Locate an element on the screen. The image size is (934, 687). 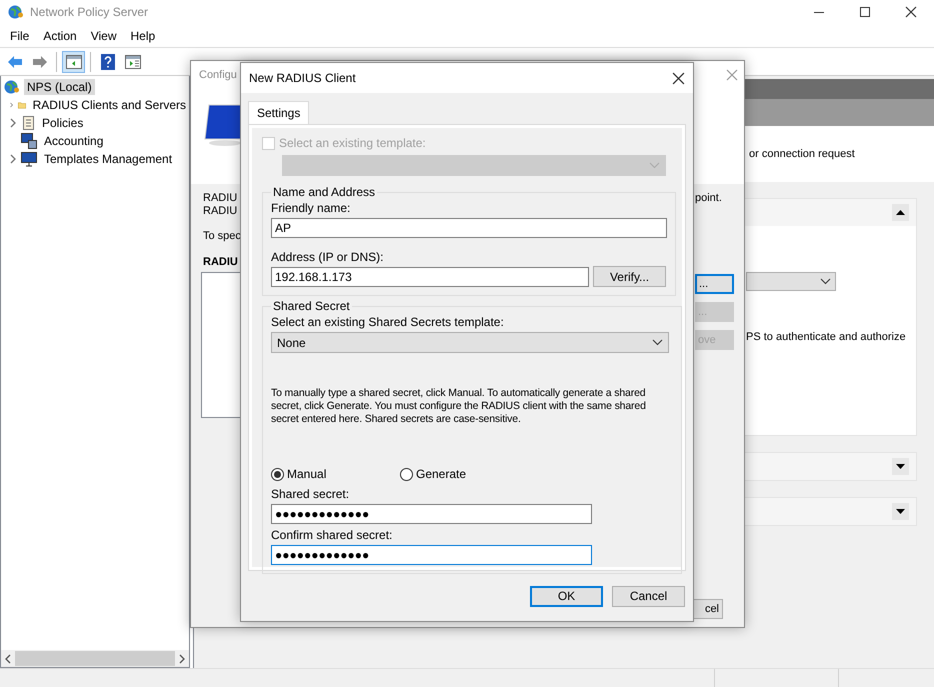
dialog-button: Cancel is located at coordinates (648, 596).